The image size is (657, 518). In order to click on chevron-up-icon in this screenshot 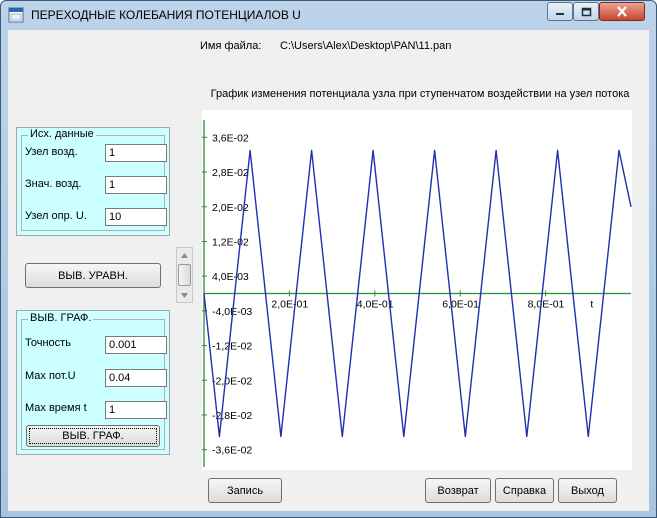, I will do `click(184, 255)`.